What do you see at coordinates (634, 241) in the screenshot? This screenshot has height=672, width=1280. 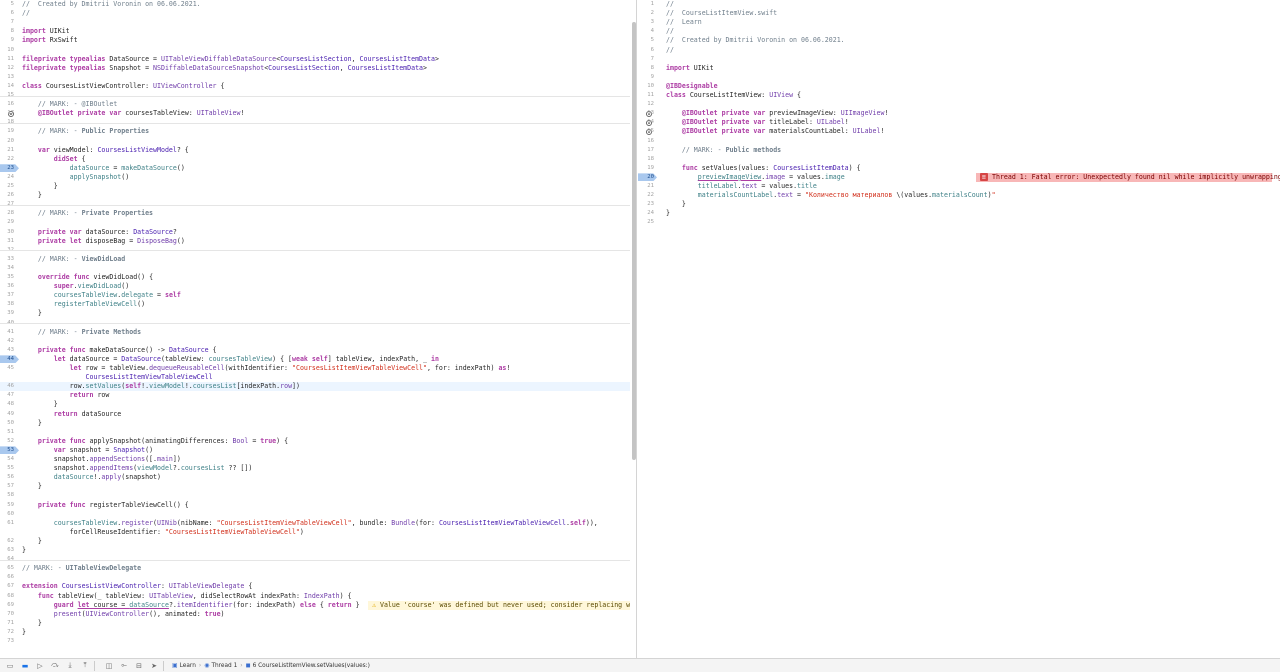 I see `left-scrollbar` at bounding box center [634, 241].